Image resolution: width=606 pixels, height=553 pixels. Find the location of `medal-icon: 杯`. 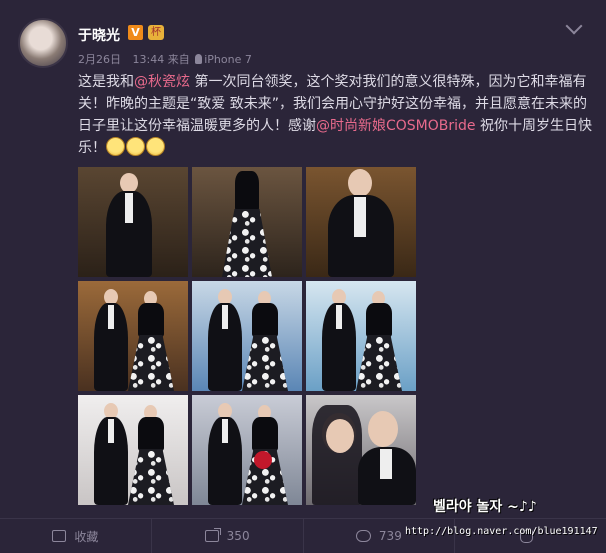

medal-icon: 杯 is located at coordinates (156, 32).